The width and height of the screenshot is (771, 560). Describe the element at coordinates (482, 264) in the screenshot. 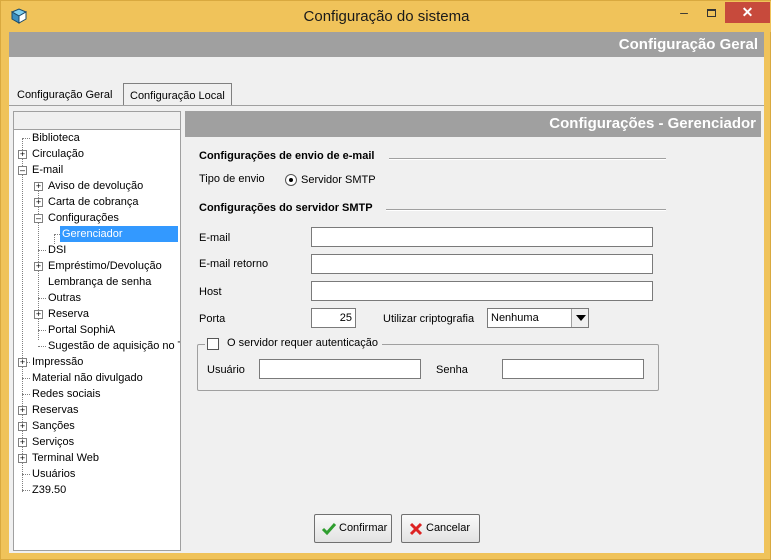

I see `reply-email-input` at that location.